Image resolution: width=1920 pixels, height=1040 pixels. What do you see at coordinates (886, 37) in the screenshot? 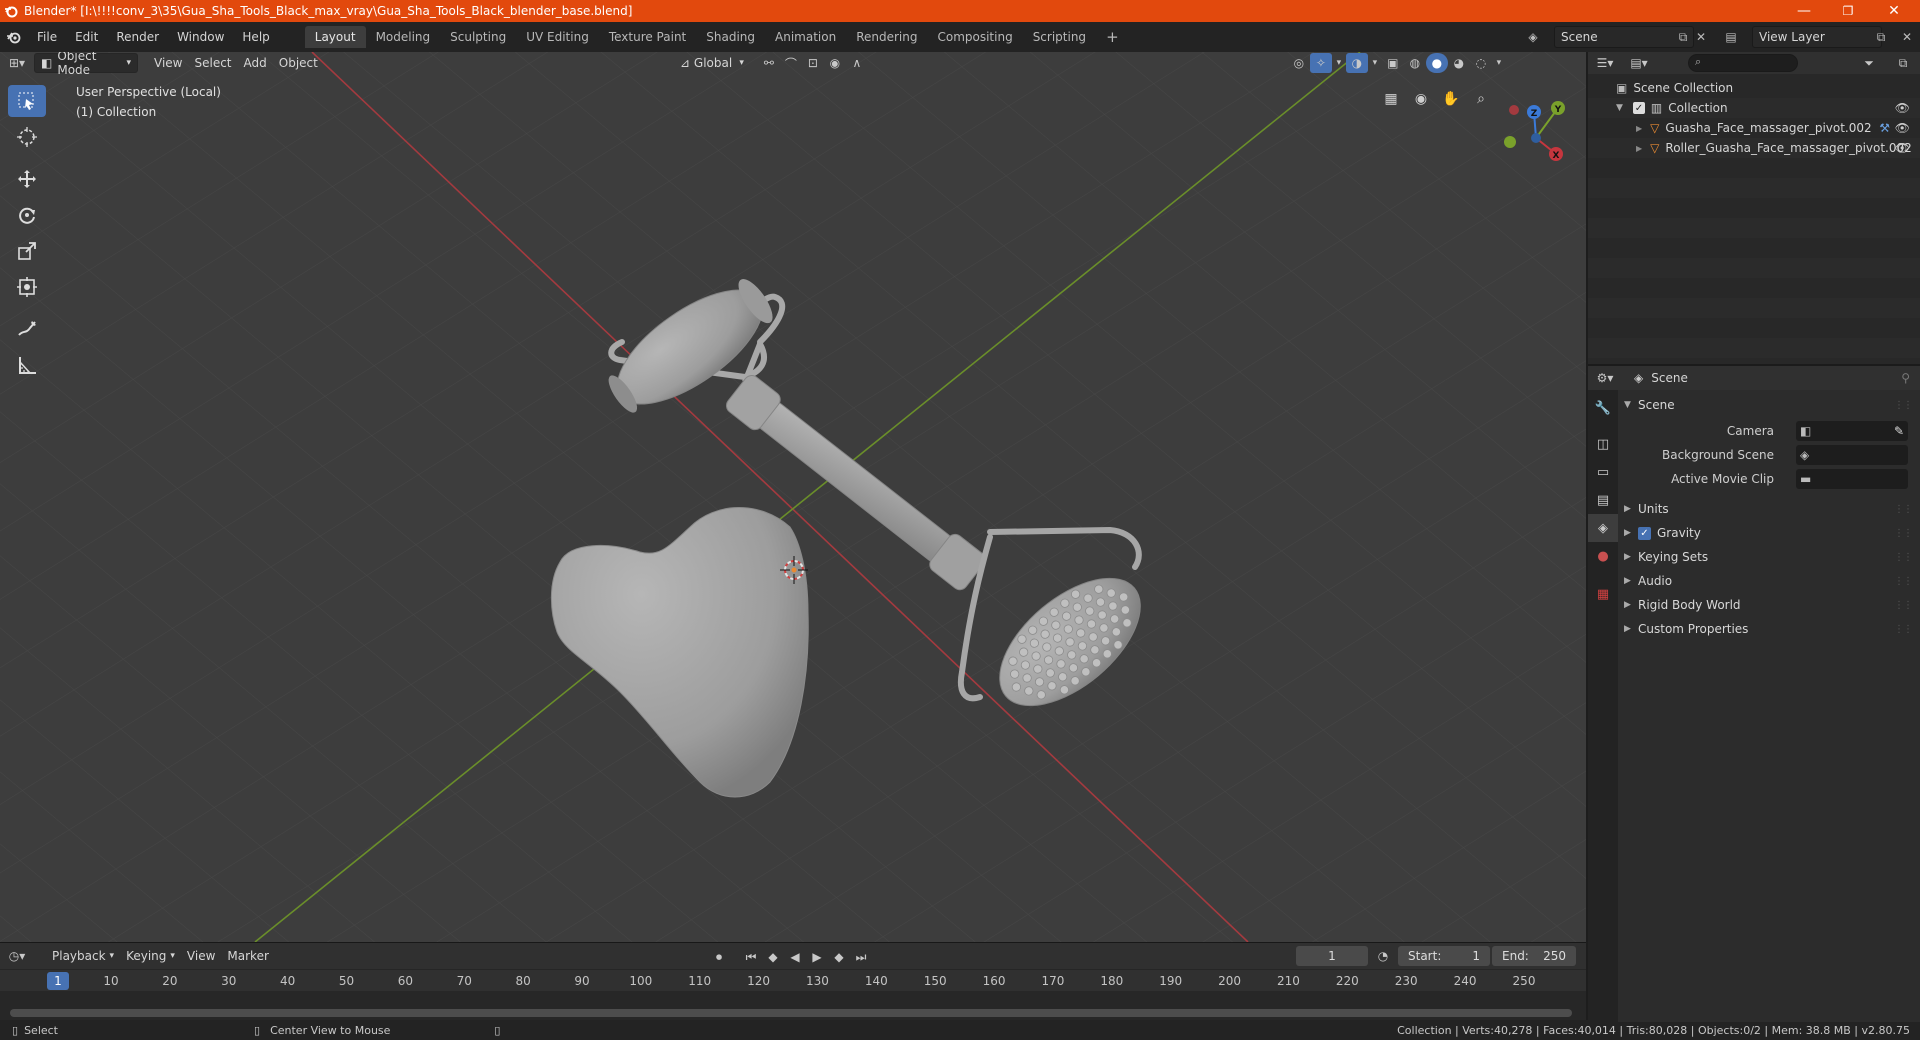
I see `tab-rendering: Rendering` at bounding box center [886, 37].